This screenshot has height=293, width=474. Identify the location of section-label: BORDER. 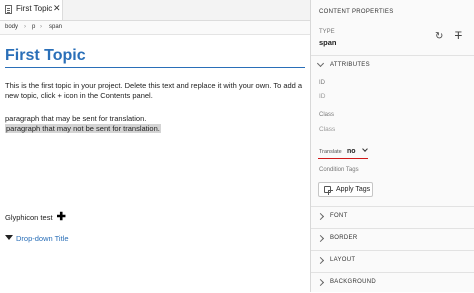
(344, 238).